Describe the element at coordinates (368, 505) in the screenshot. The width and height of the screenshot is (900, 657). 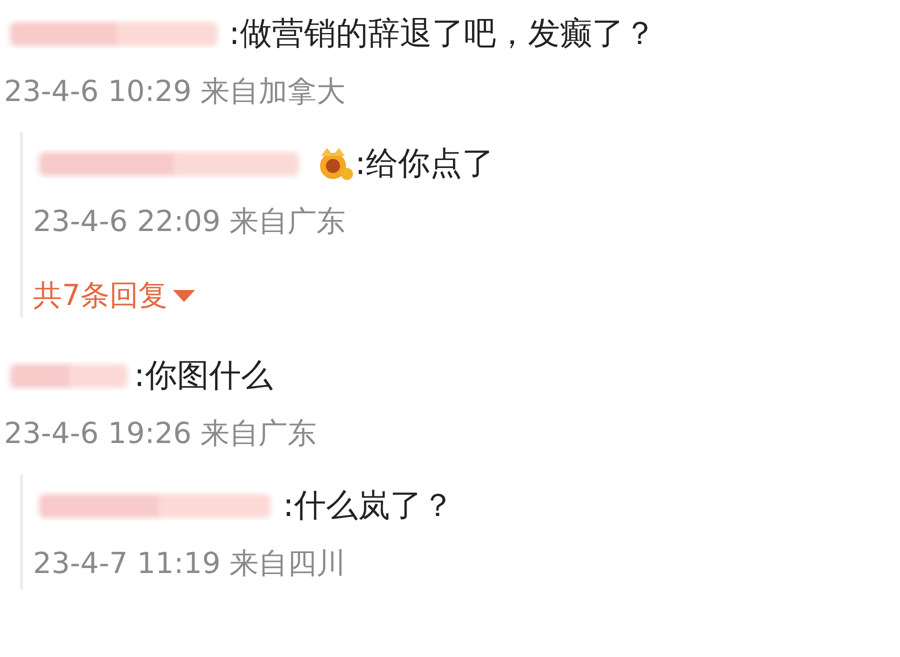
I see `reply-text: :什么岚了？` at that location.